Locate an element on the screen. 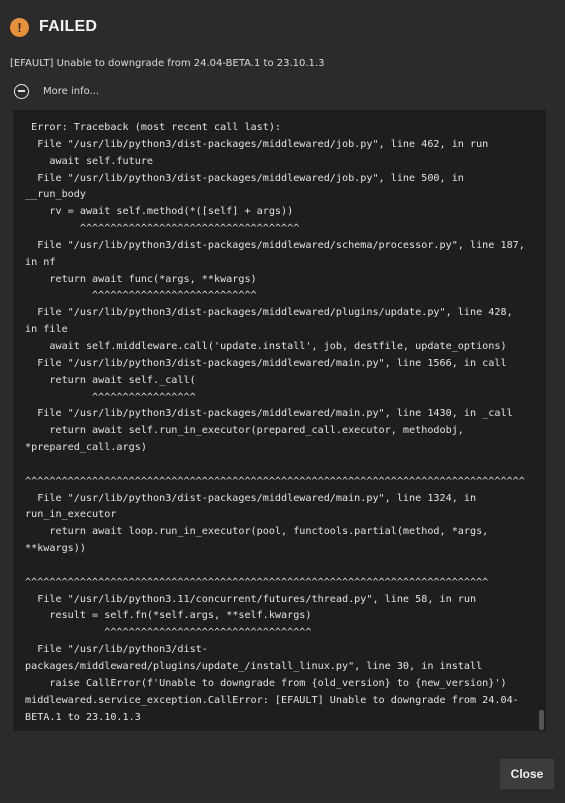 This screenshot has width=565, height=803. traceback-line: return await self._call( is located at coordinates (110, 380).